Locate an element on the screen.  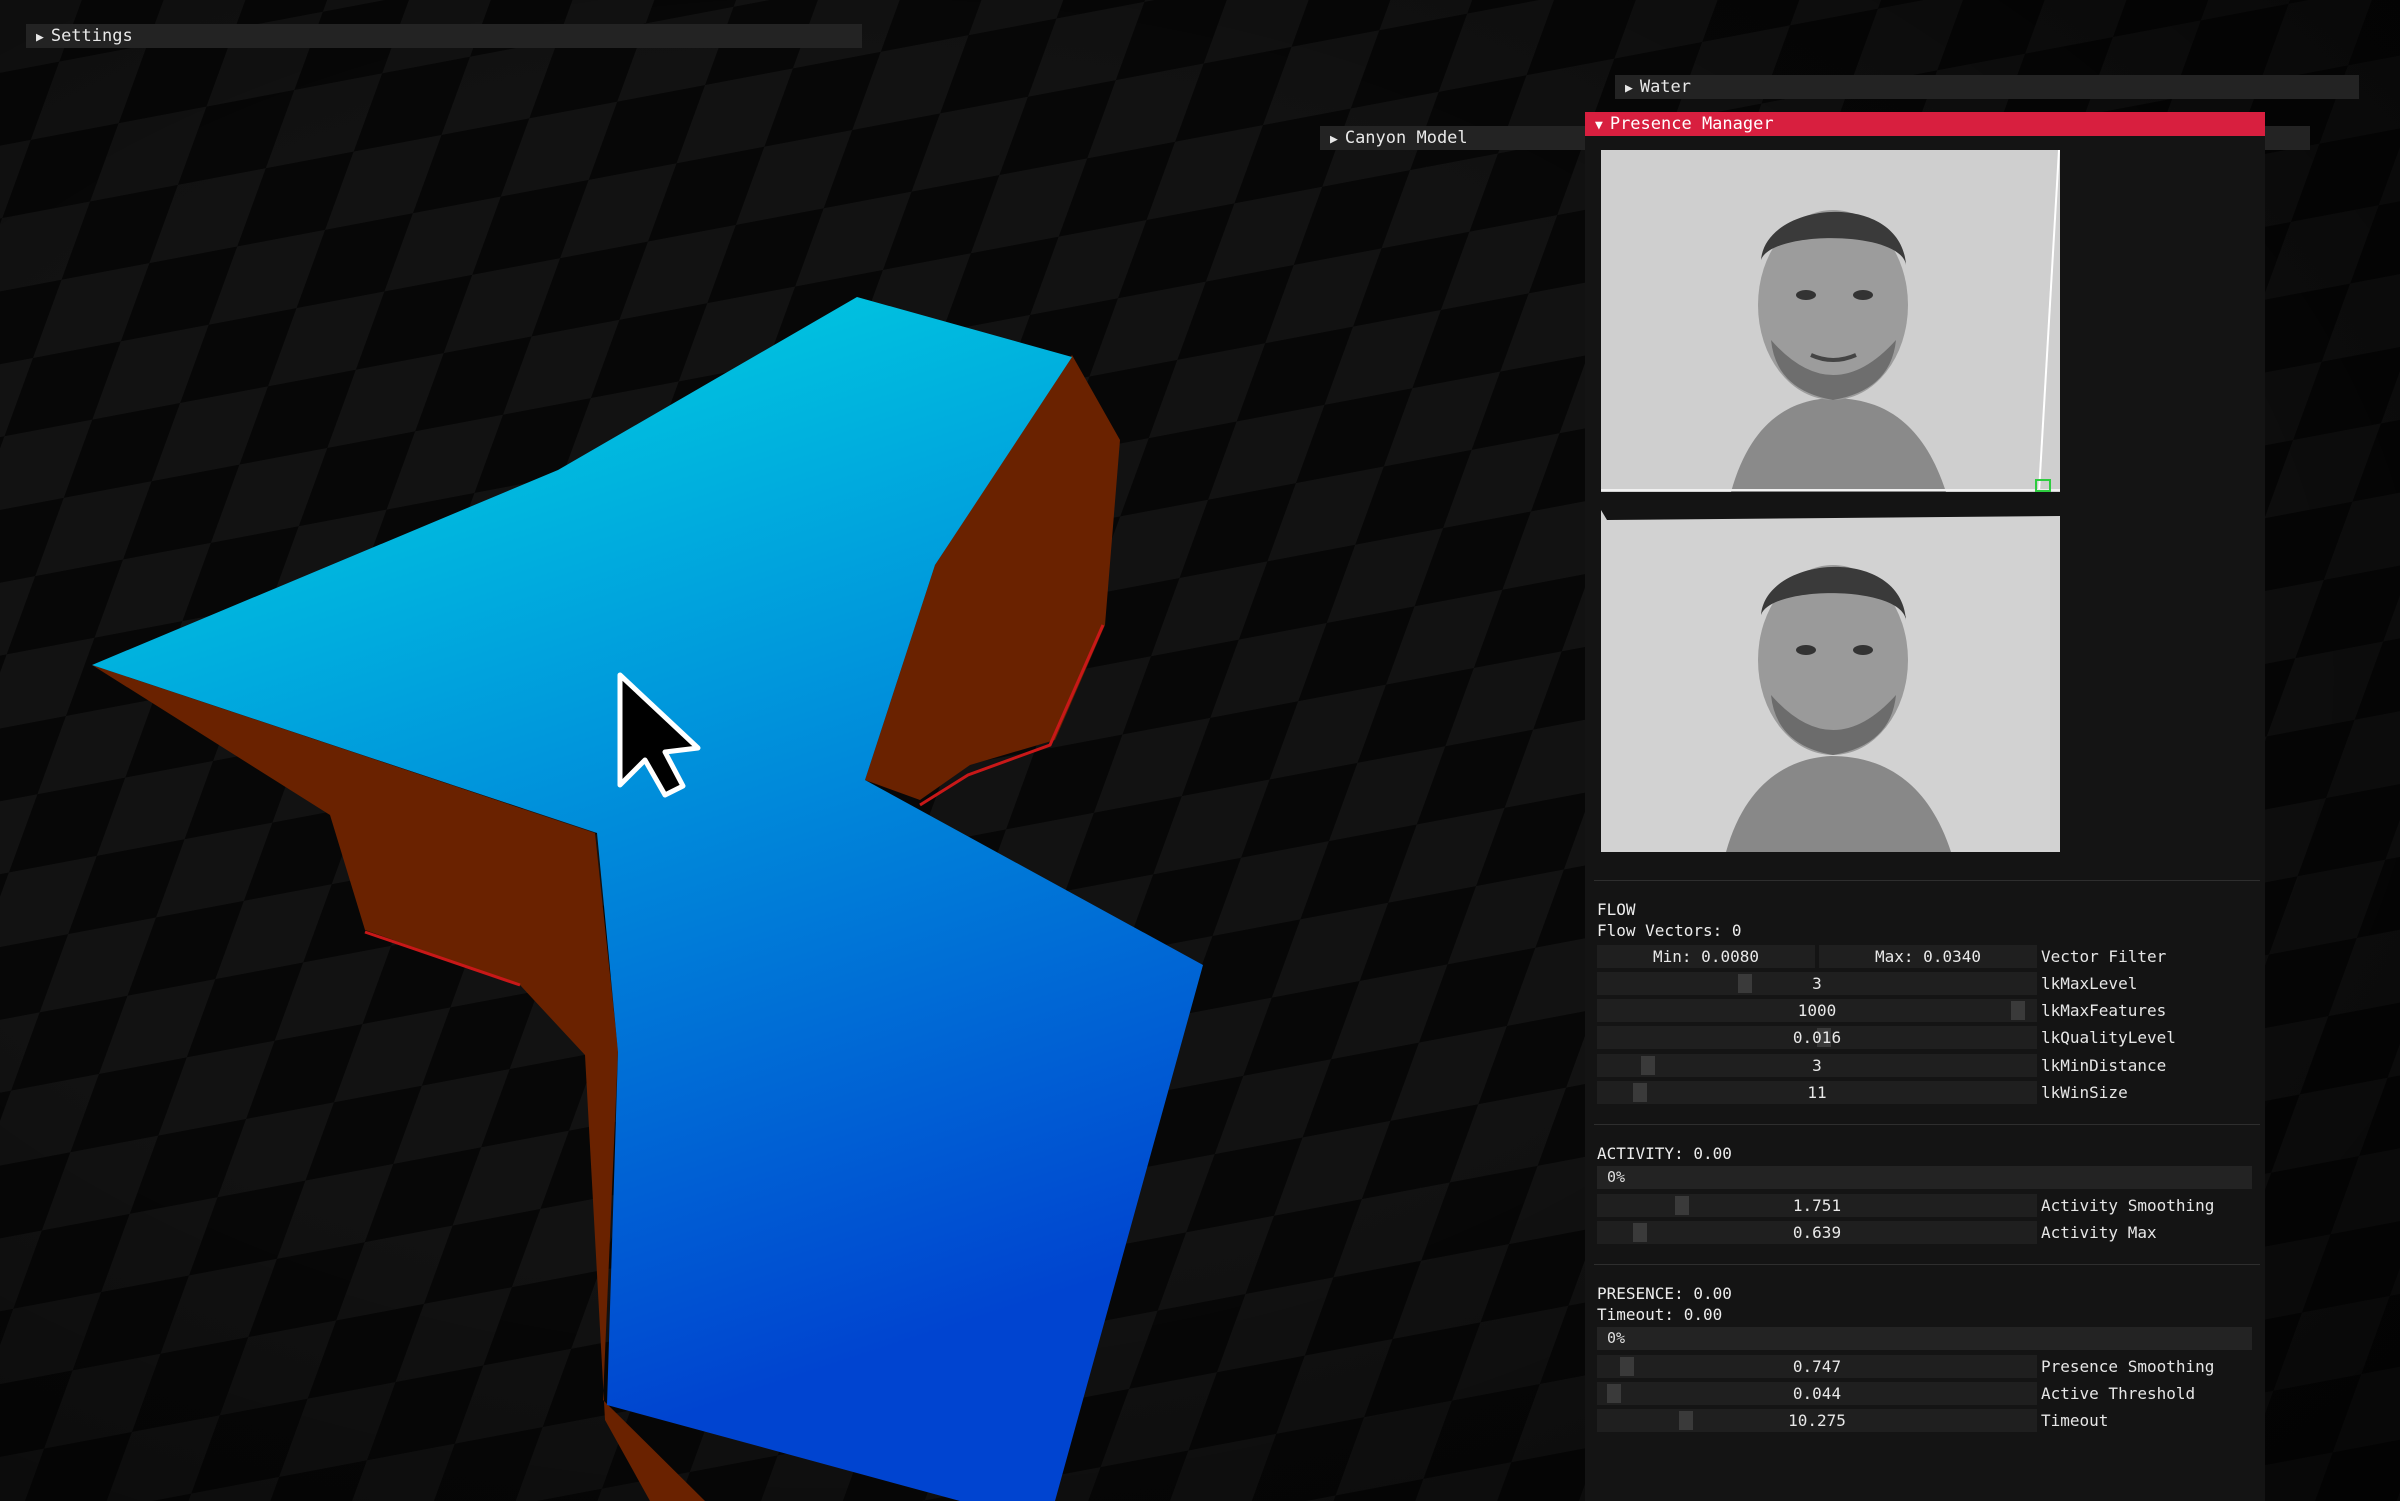
slider-value: 0.016 is located at coordinates (1817, 1038).